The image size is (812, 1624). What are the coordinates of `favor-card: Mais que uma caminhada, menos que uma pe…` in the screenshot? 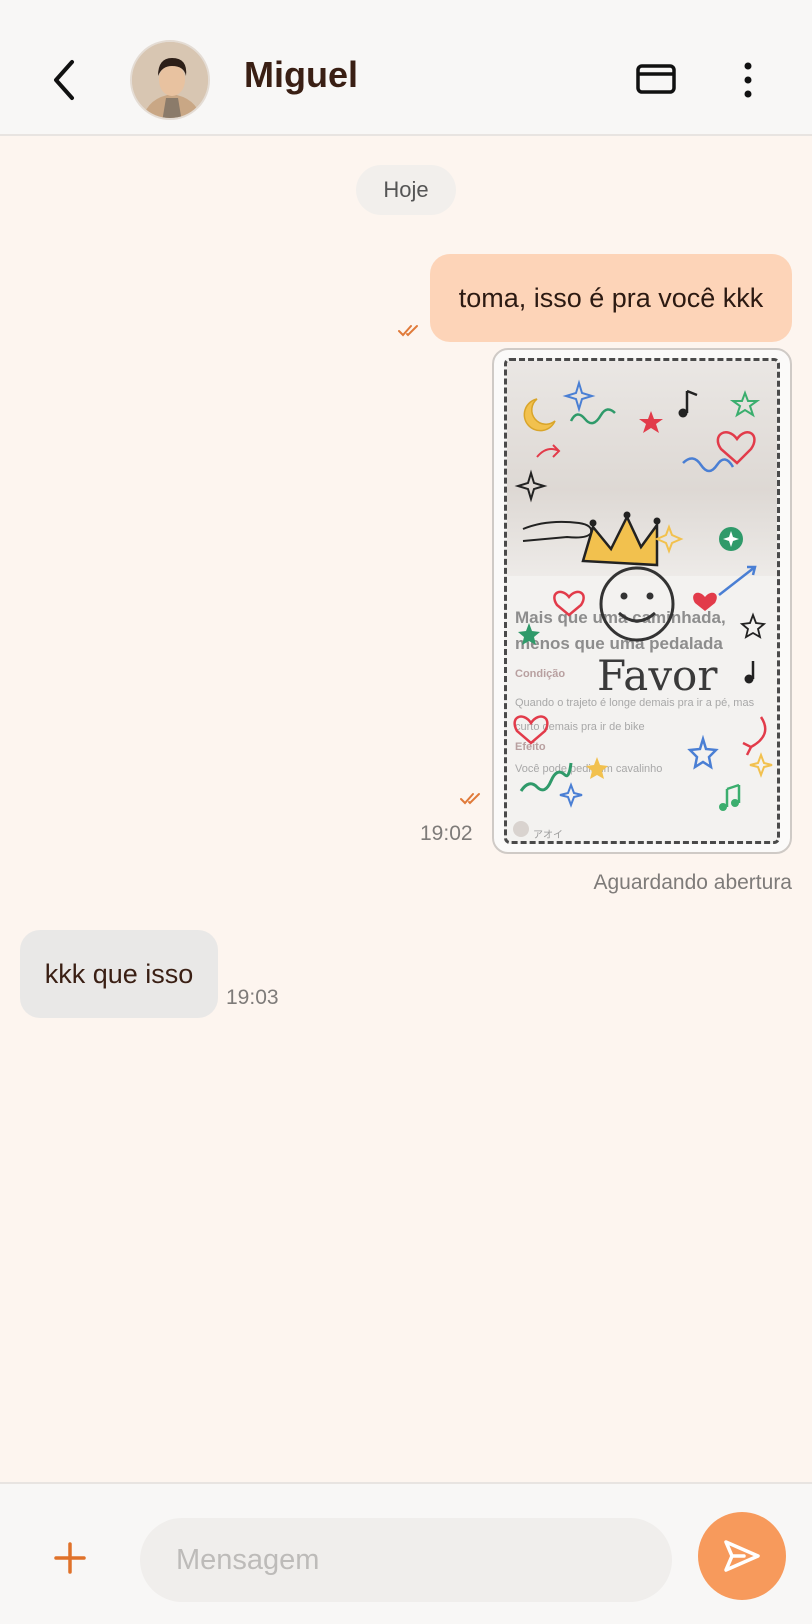 It's located at (642, 601).